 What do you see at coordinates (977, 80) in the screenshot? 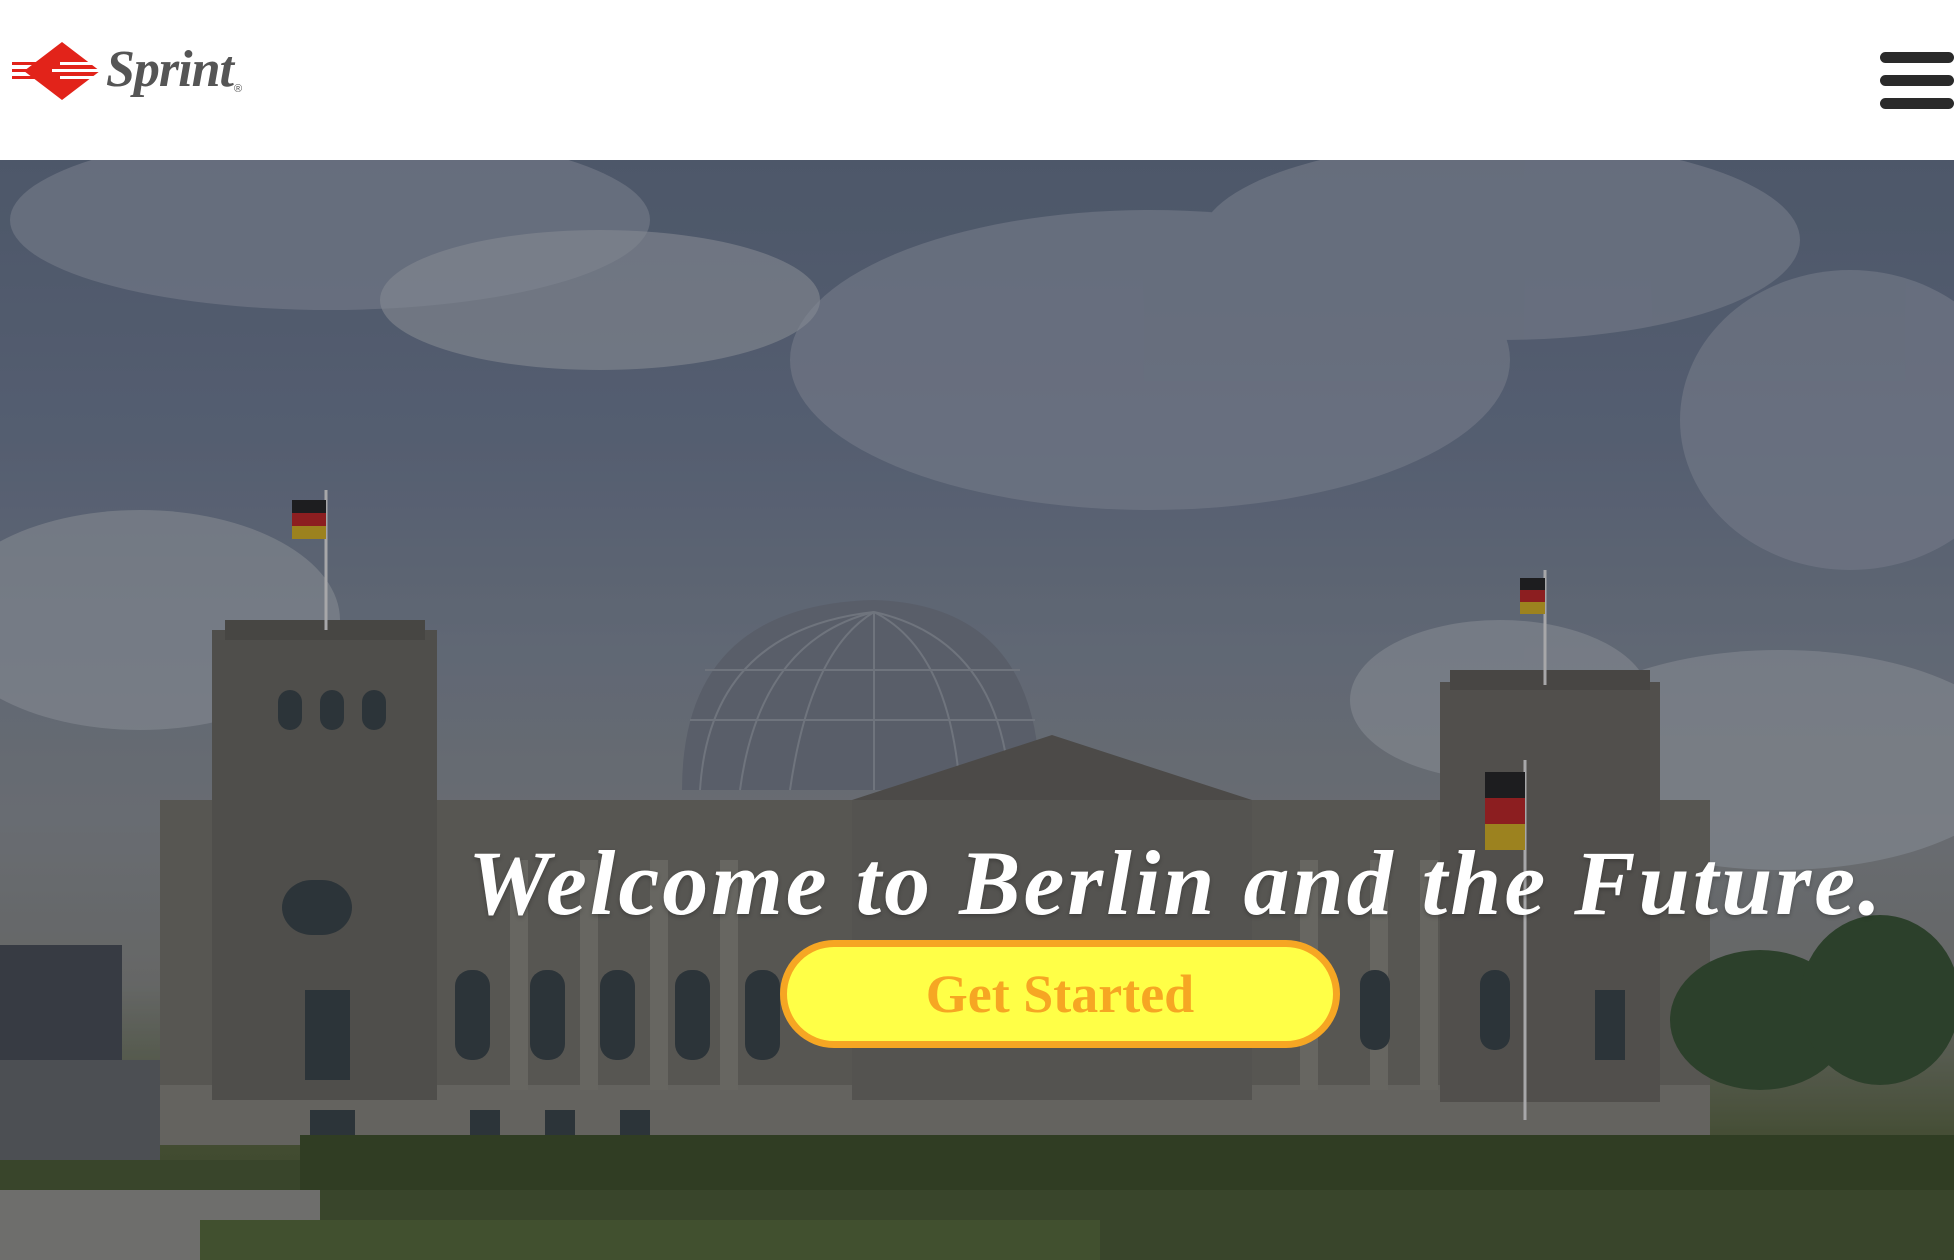
I see `site-header: Sprint ®` at bounding box center [977, 80].